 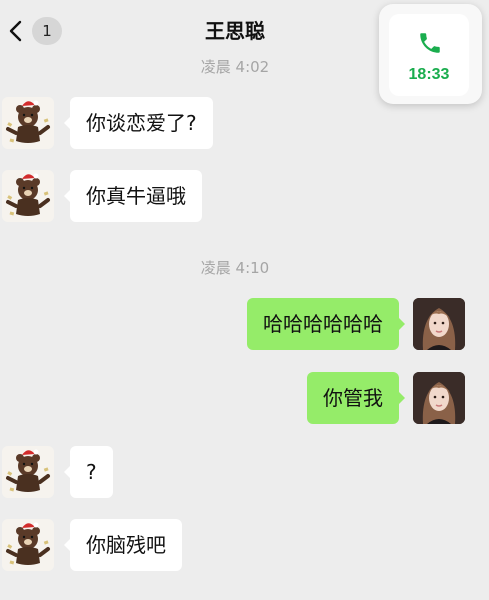 I want to click on call-window-card: 18:33, so click(x=429, y=55).